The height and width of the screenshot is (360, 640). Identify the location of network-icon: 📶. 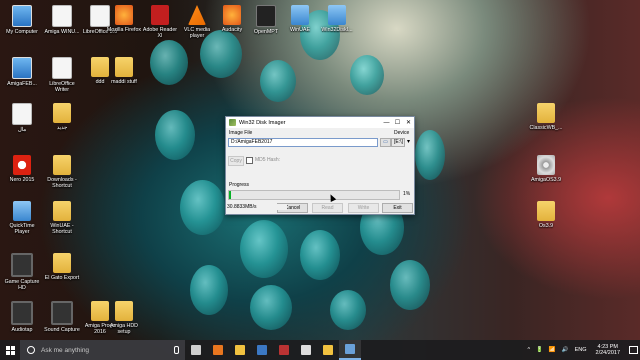
(552, 350).